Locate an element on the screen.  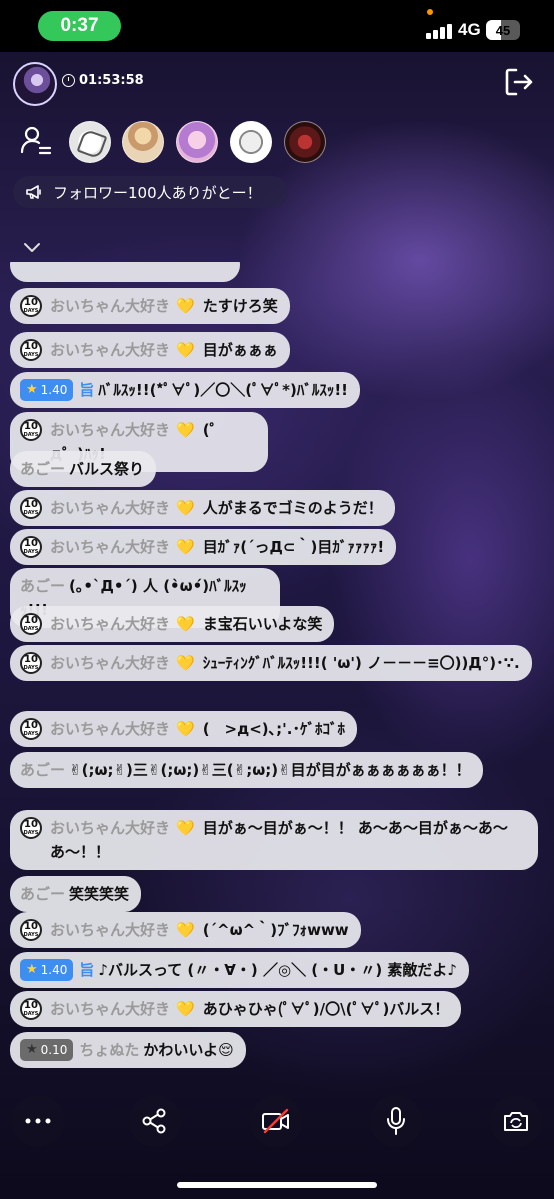
chat-text: ﾊﾞﾙｽｯ!!(*ﾟ∀ﾟ)／〇＼(ﾟ∀ﾟ*)ﾊﾞﾙｽｯ!! is located at coordinates (223, 390).